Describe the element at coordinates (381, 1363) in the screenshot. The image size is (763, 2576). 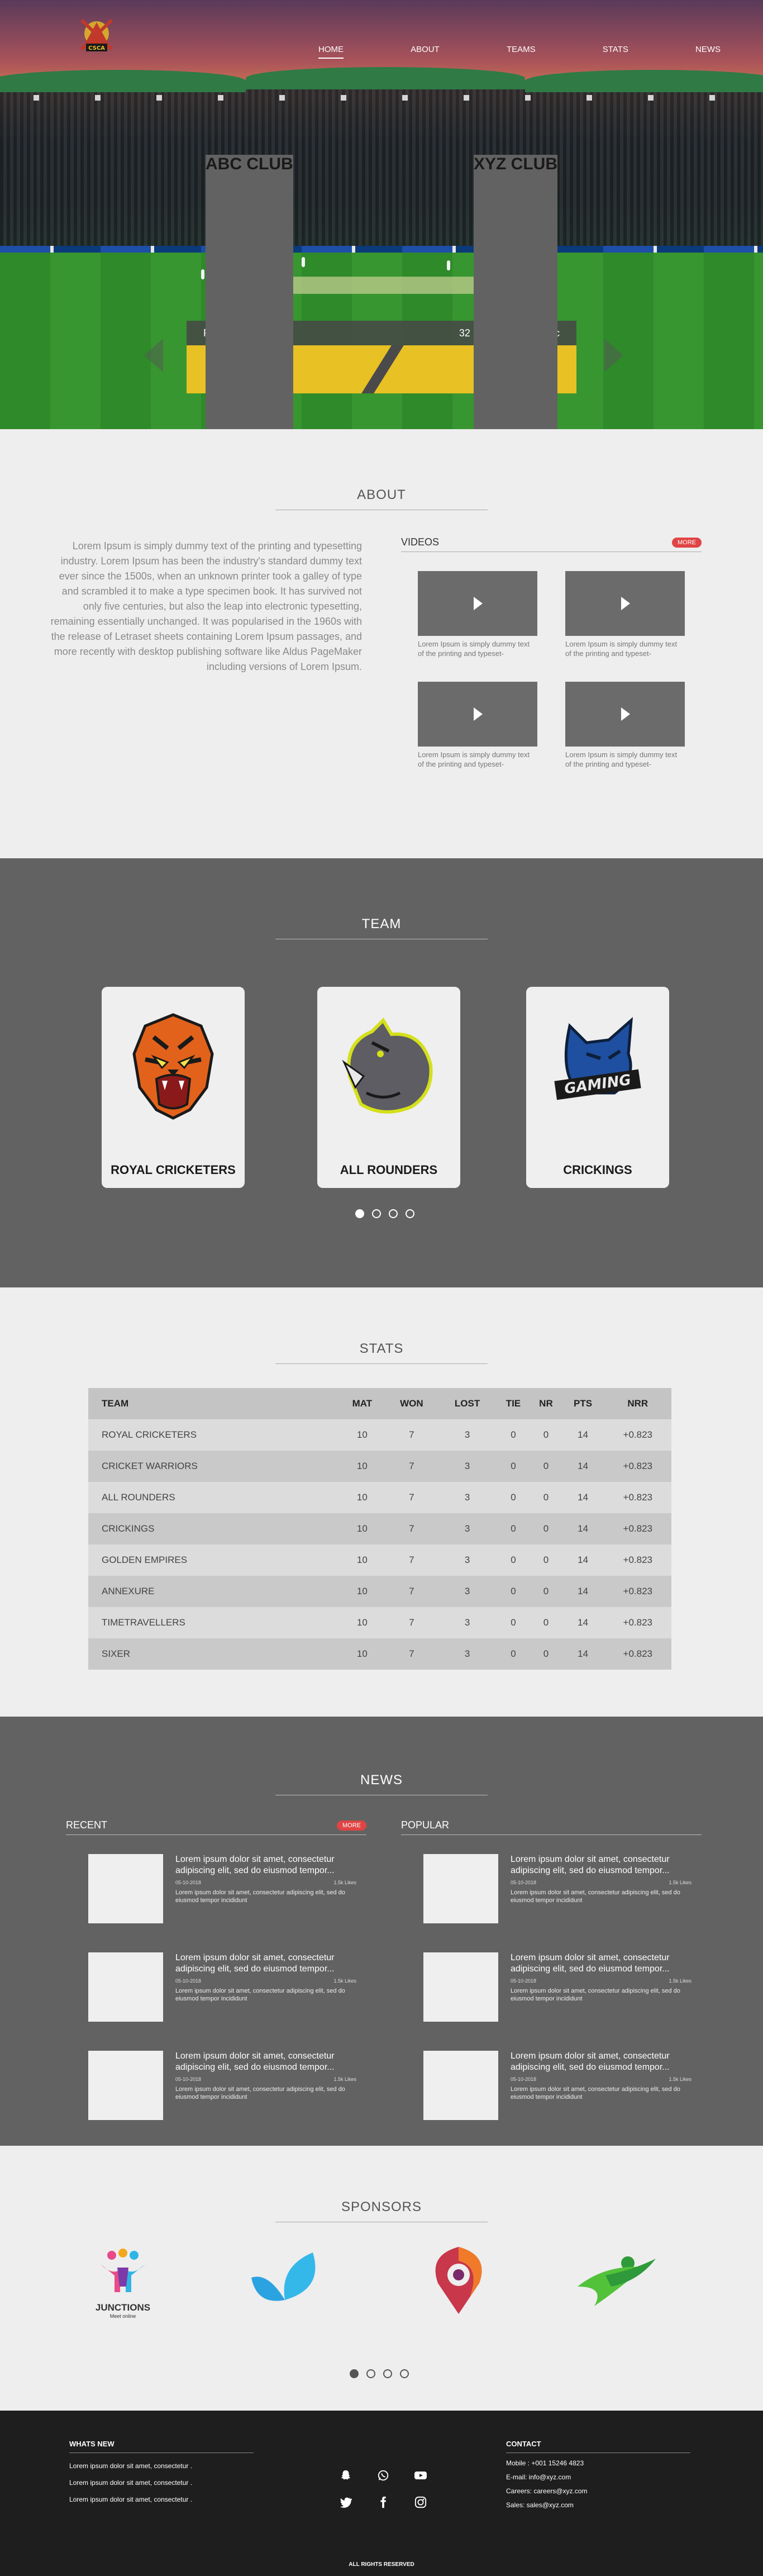
I see `title-underline` at that location.